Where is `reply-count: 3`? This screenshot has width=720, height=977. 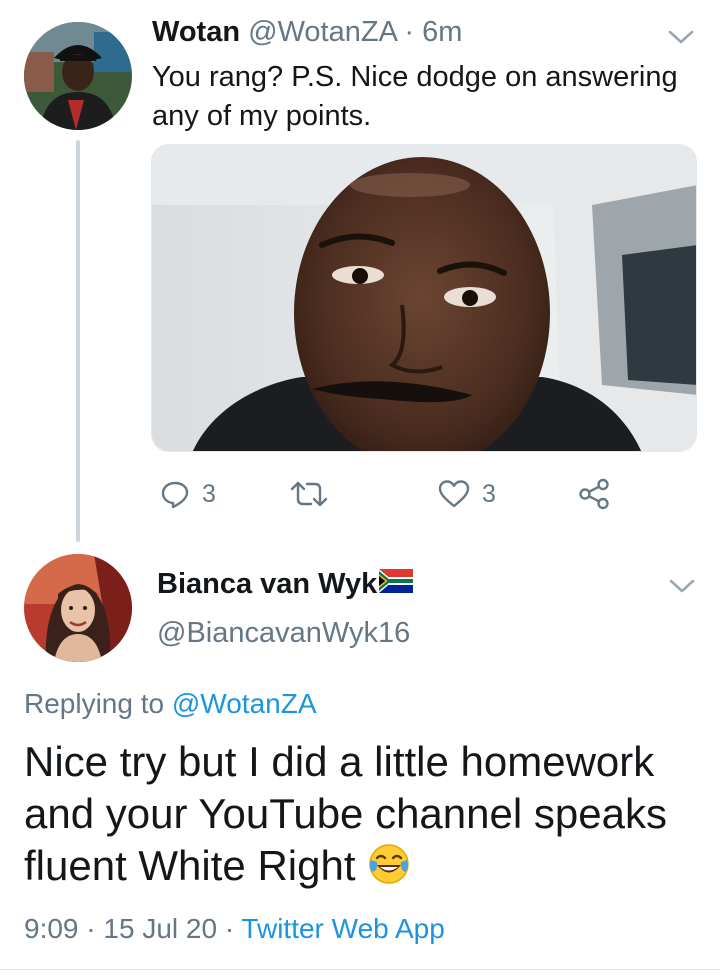 reply-count: 3 is located at coordinates (209, 493).